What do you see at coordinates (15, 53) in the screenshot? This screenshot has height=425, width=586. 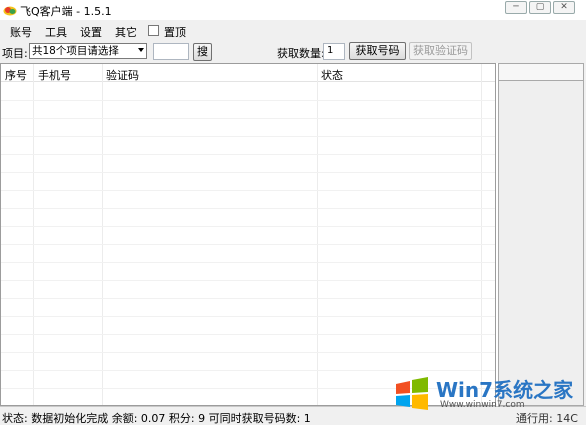 I see `project-label: 项目:` at bounding box center [15, 53].